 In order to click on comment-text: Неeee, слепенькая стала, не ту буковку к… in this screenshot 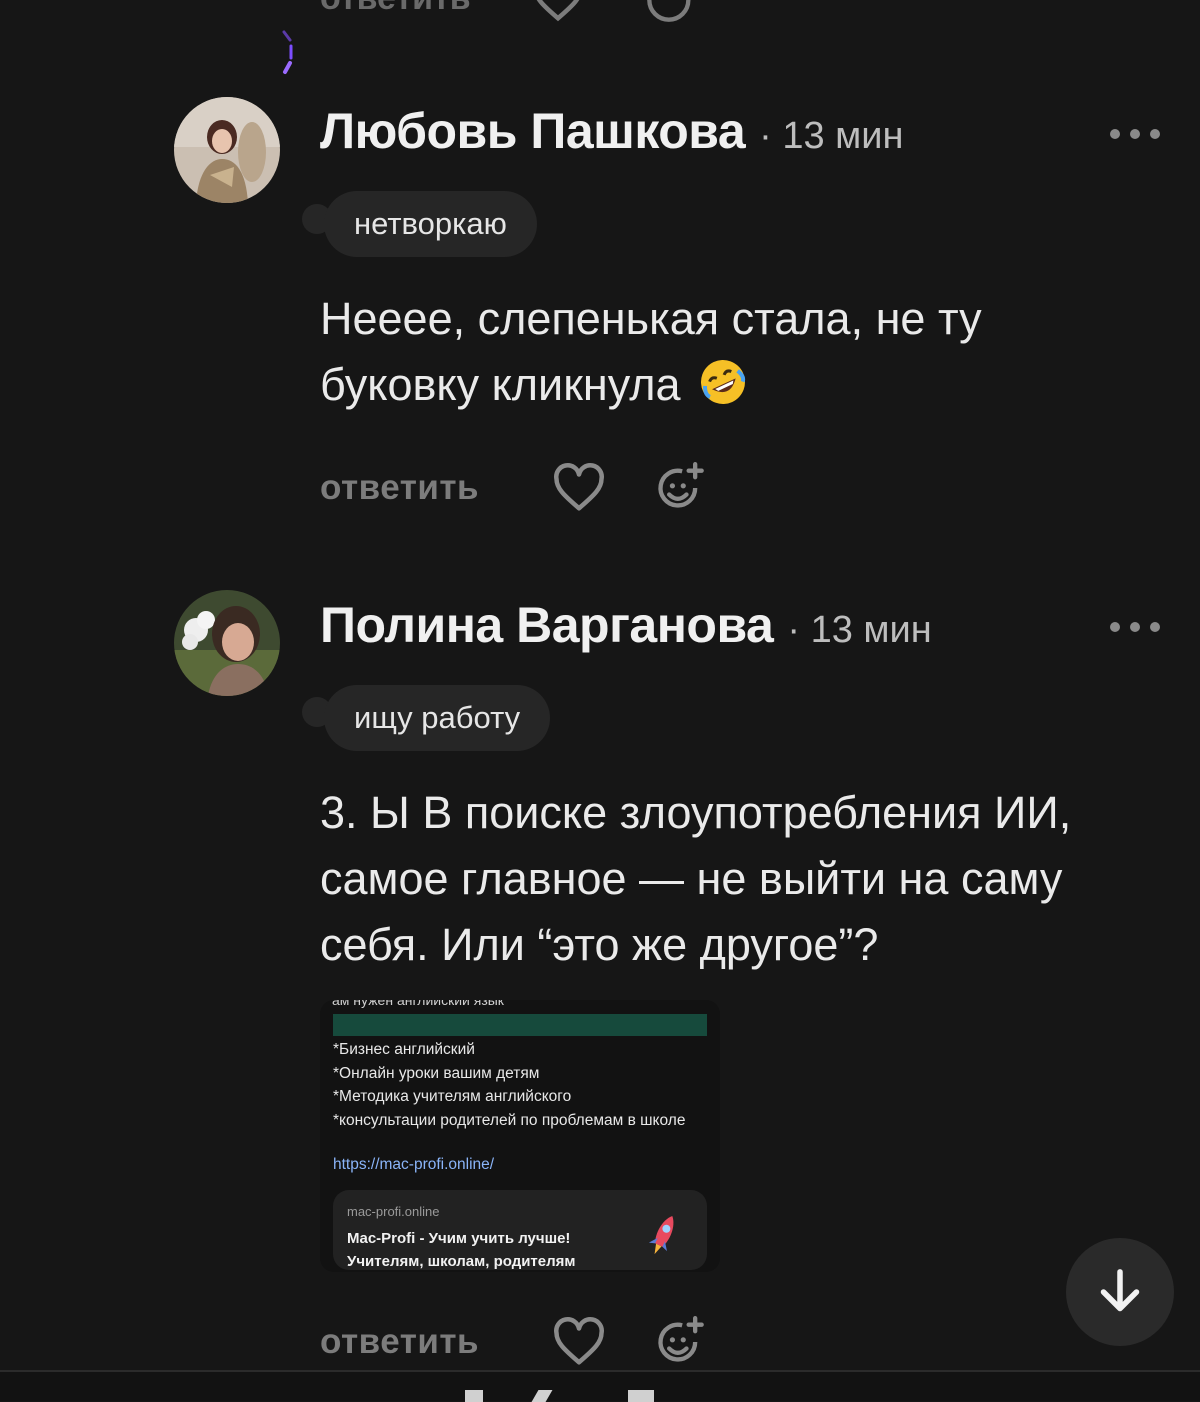, I will do `click(730, 352)`.